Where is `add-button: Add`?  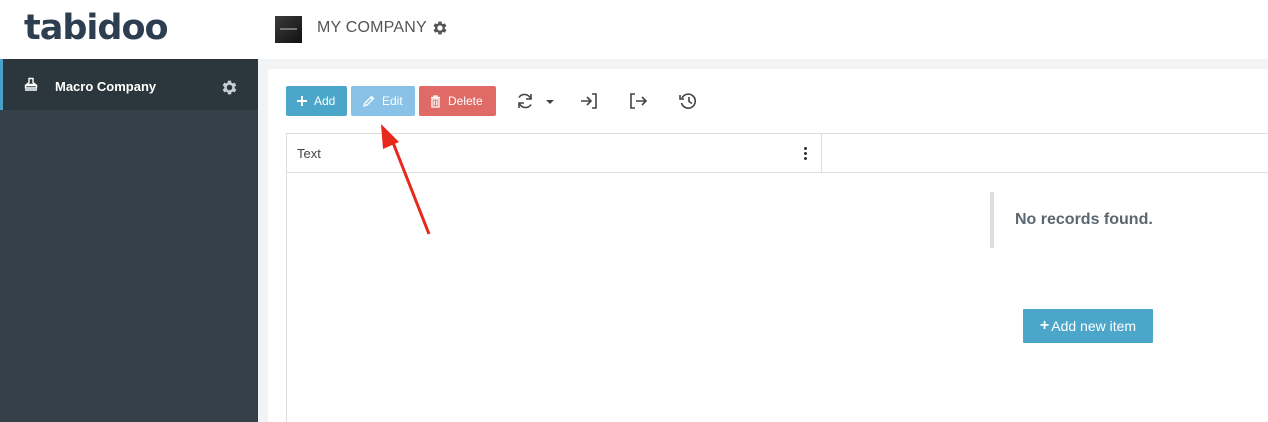 add-button: Add is located at coordinates (316, 101).